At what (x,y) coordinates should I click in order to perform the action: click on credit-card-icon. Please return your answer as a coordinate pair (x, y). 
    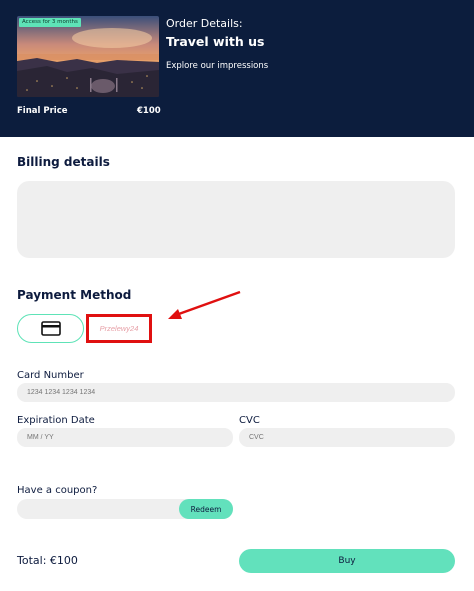
    Looking at the image, I should click on (50, 328).